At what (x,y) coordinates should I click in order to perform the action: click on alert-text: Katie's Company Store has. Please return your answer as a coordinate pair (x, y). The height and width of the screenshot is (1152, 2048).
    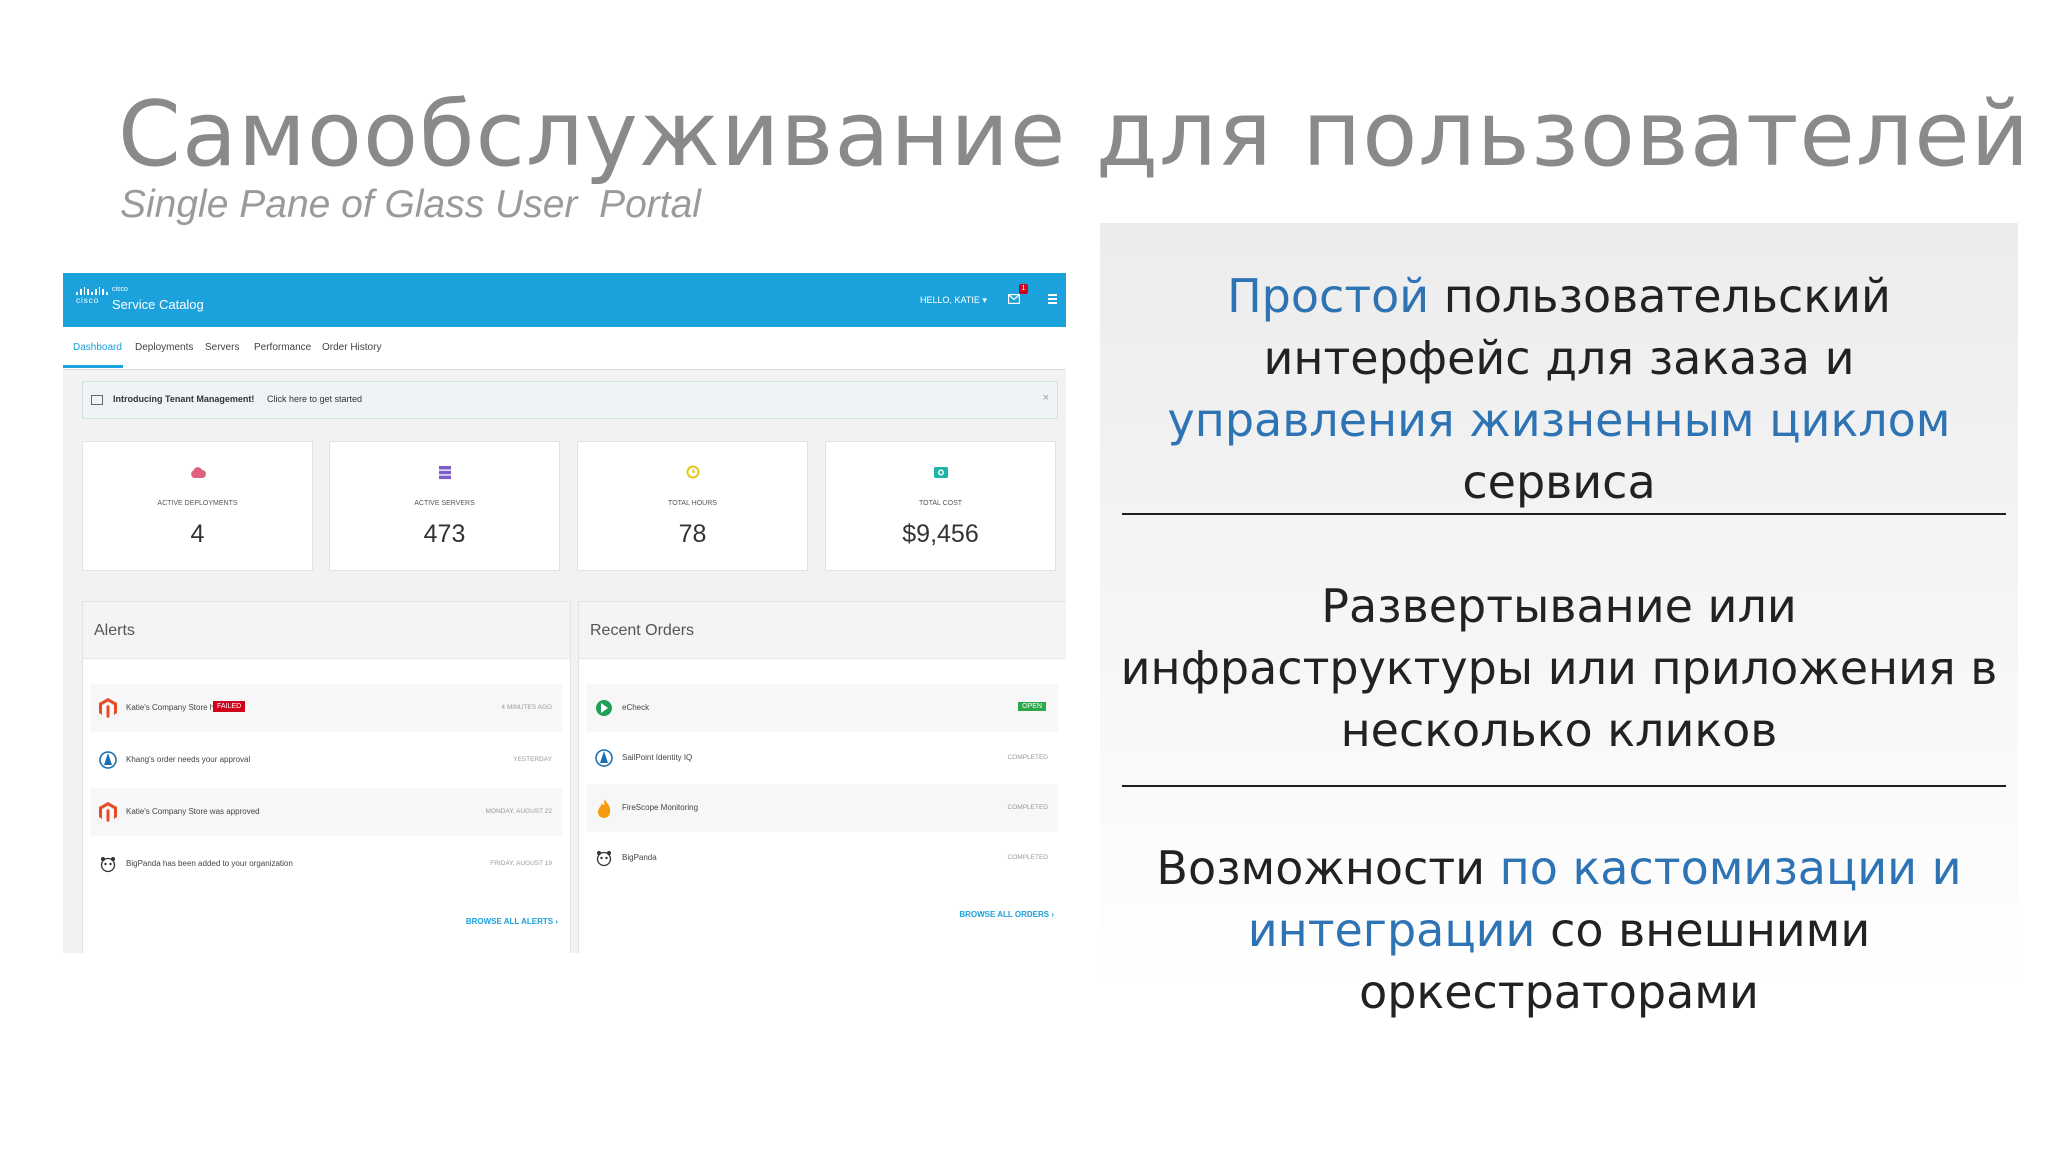
    Looking at the image, I should click on (174, 707).